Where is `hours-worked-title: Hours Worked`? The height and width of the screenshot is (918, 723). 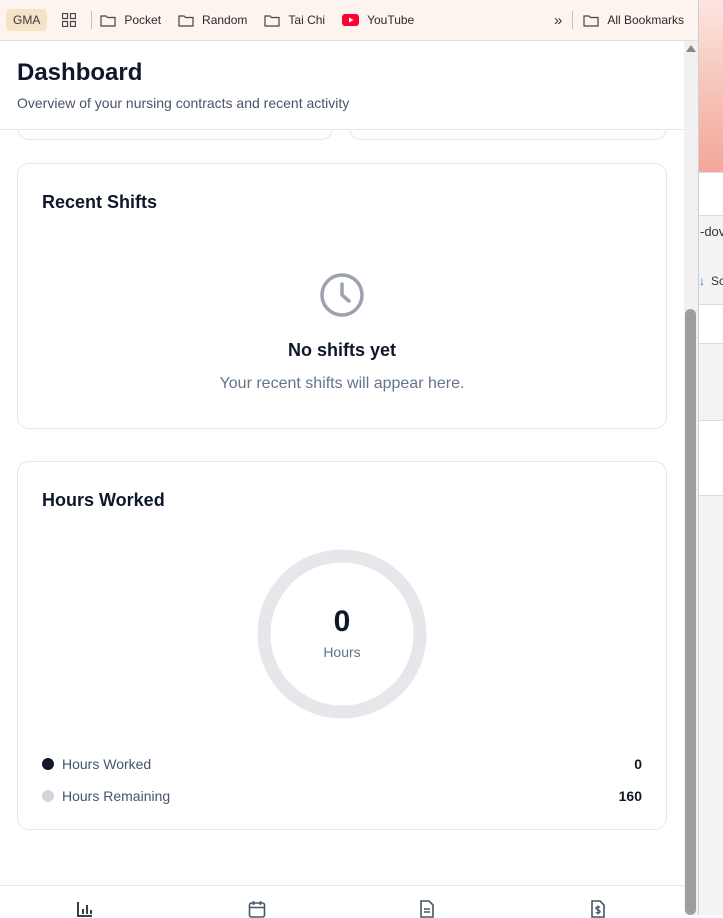 hours-worked-title: Hours Worked is located at coordinates (103, 500).